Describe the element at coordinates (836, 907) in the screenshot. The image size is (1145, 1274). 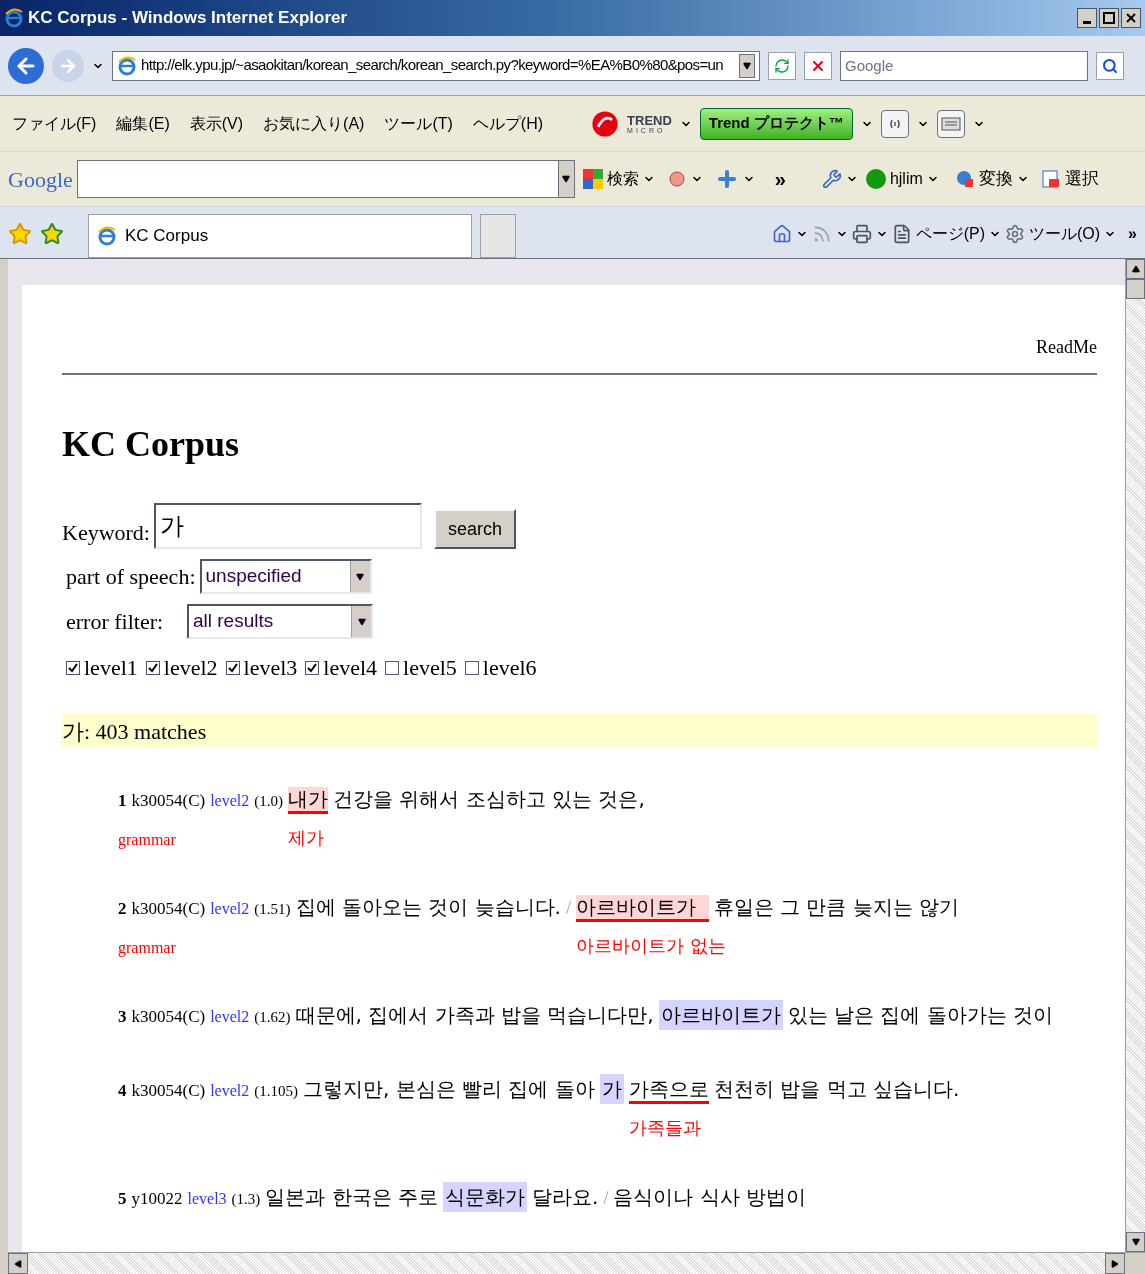
I see `sentence-text: 휴일은 그 만큼 늦지는 않기` at that location.